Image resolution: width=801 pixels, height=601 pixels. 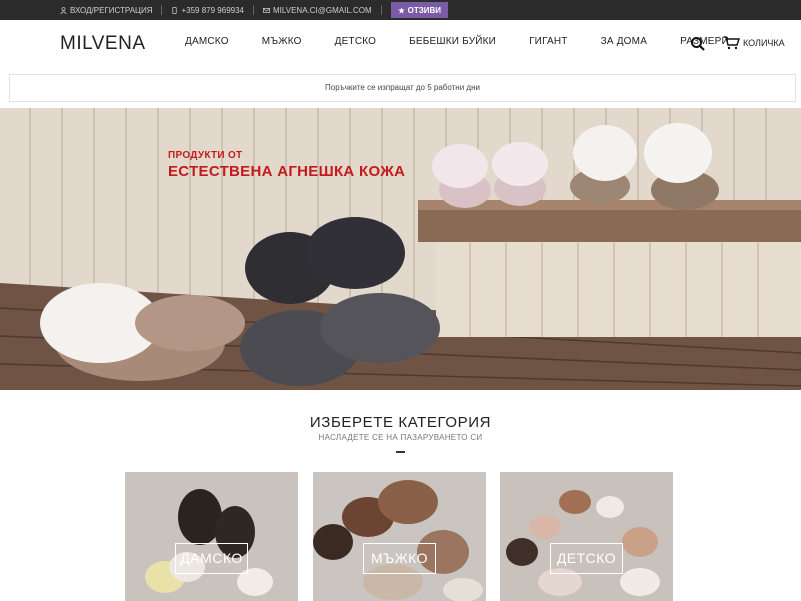 What do you see at coordinates (287, 171) in the screenshot?
I see `hero-title: ЕСТЕСТВЕНА АГНЕШКА КОЖА` at bounding box center [287, 171].